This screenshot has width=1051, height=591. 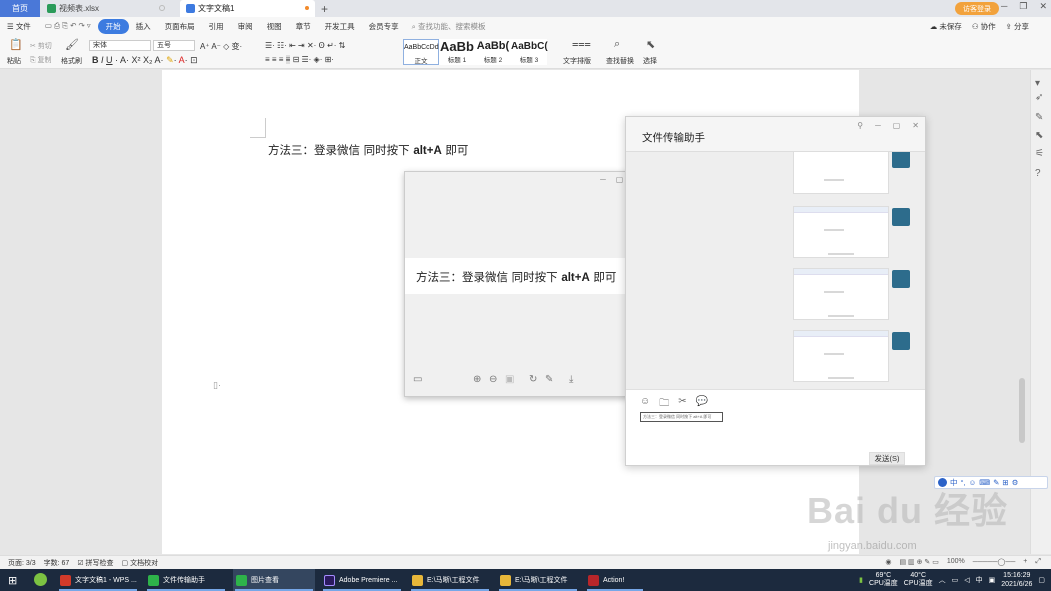 I want to click on menu-layout: 页面布局, so click(x=180, y=26).